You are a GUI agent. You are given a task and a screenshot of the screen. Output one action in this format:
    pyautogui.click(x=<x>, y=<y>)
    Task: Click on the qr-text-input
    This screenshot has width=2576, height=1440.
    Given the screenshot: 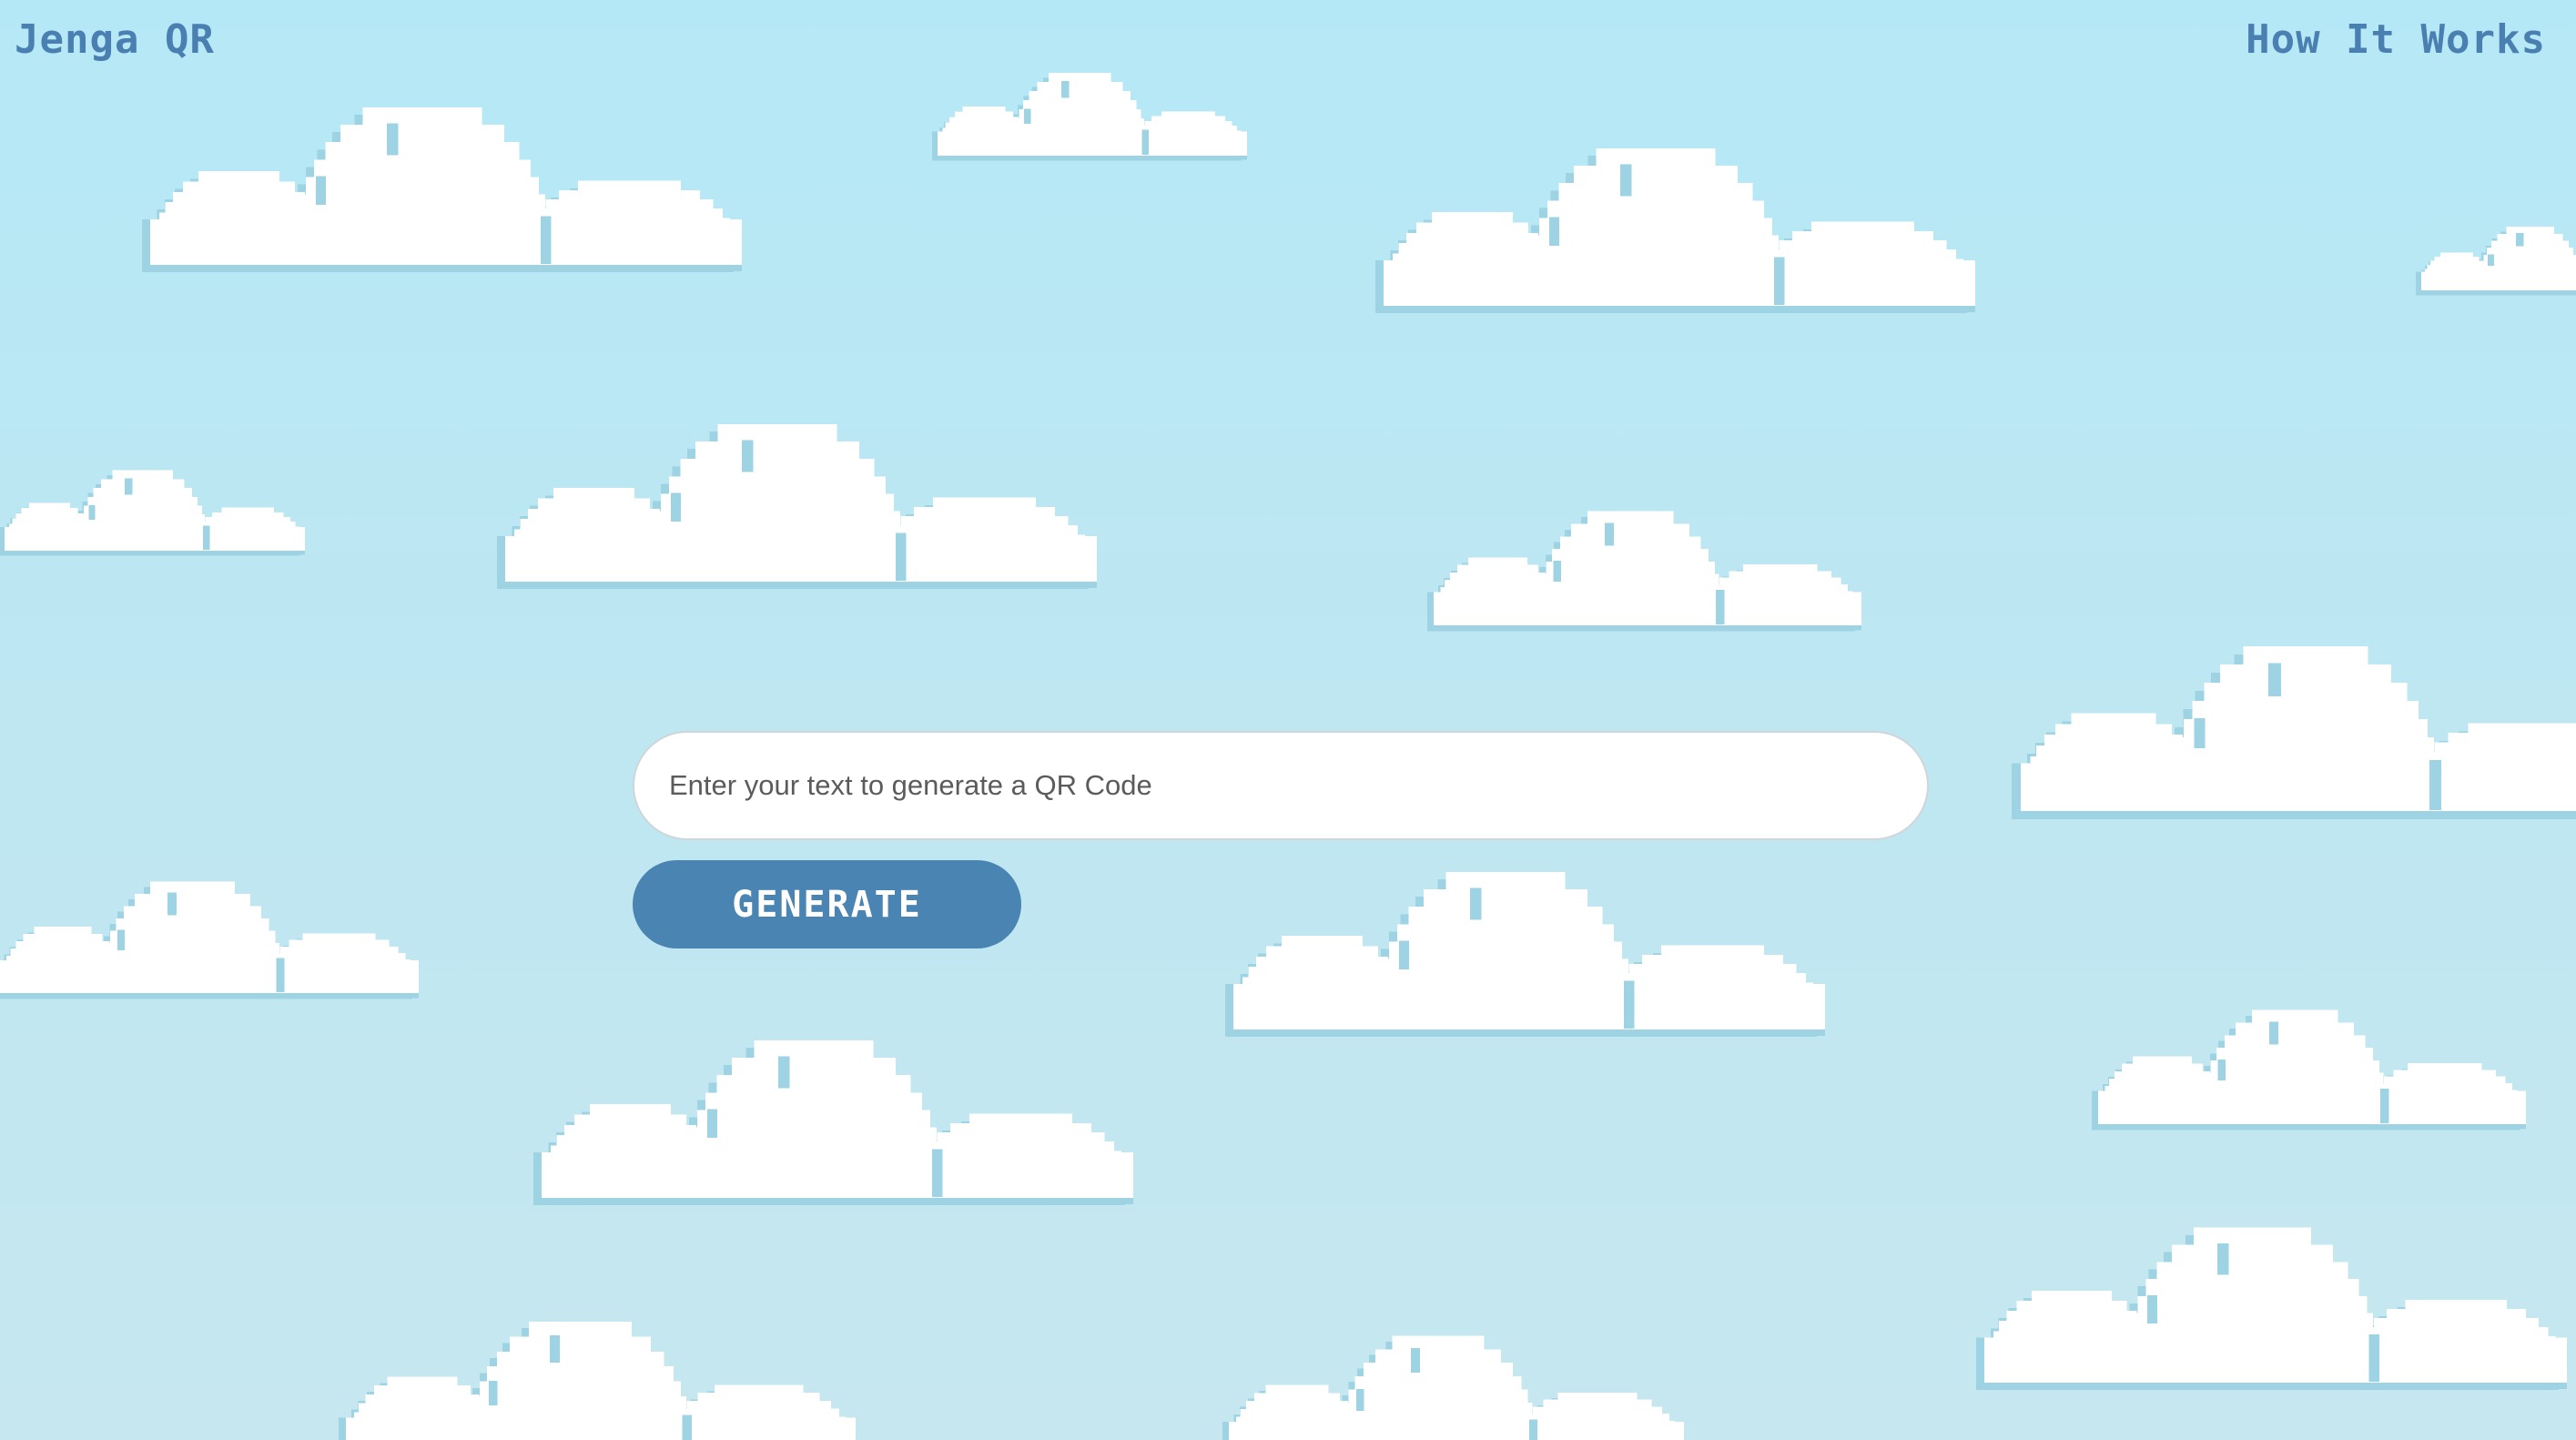 What is the action you would take?
    pyautogui.click(x=1281, y=785)
    